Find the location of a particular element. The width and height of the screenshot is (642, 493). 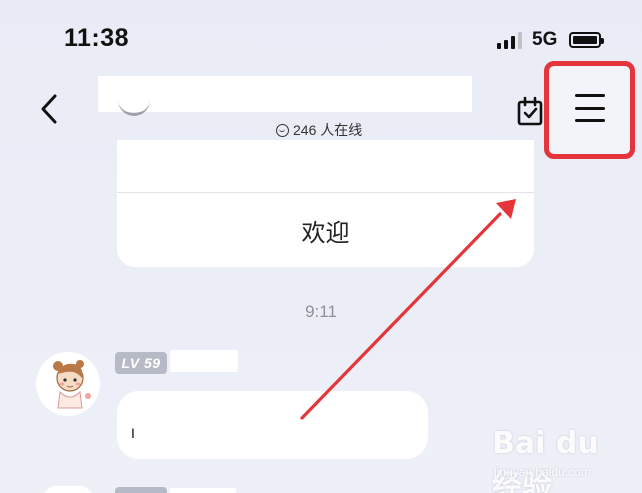

cartoon-avatar-icon is located at coordinates (68, 384).